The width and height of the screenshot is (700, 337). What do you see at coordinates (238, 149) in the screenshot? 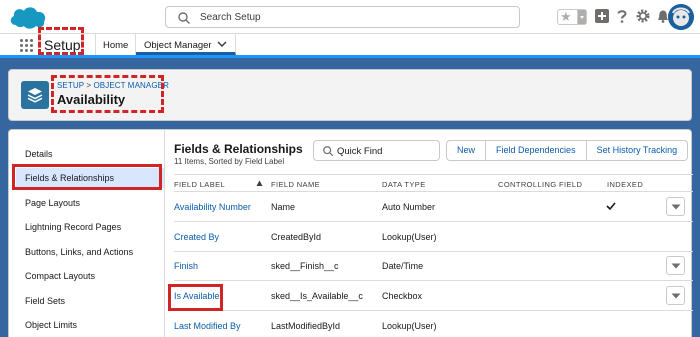
I see `section-title: Fields & Relationships` at bounding box center [238, 149].